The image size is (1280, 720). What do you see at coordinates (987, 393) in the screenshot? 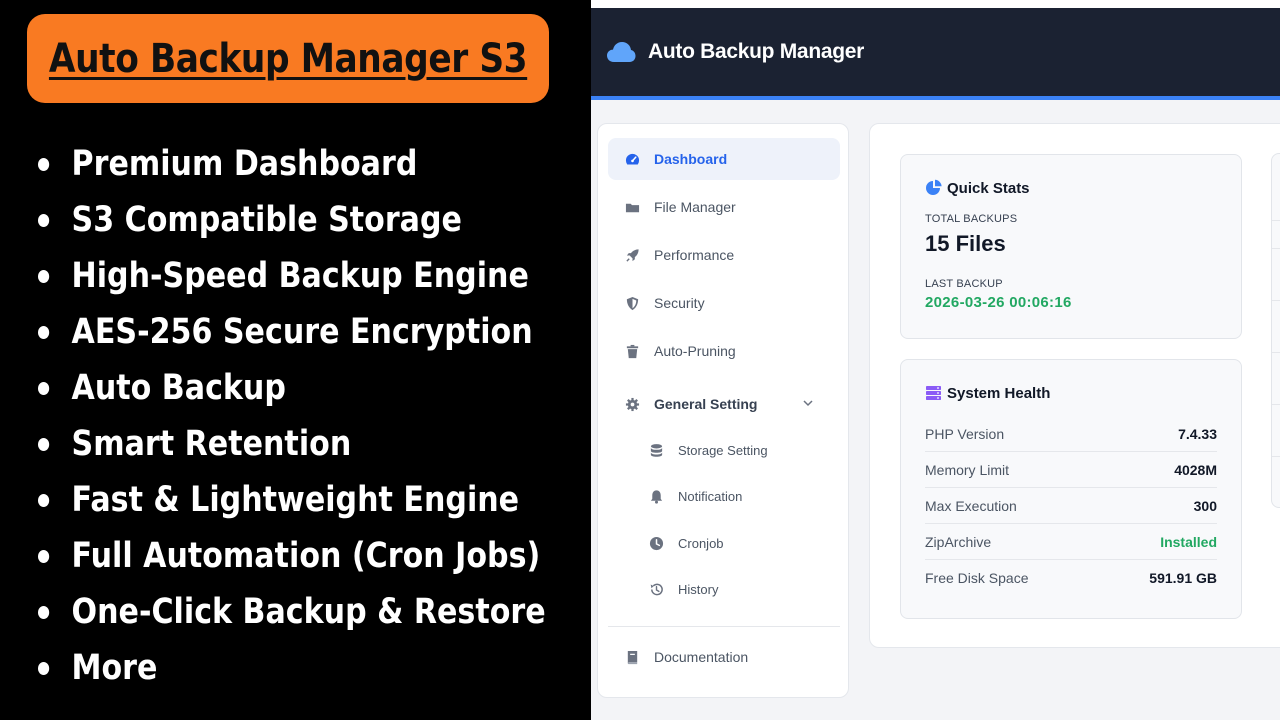
I see `system-health-title: System Health` at bounding box center [987, 393].